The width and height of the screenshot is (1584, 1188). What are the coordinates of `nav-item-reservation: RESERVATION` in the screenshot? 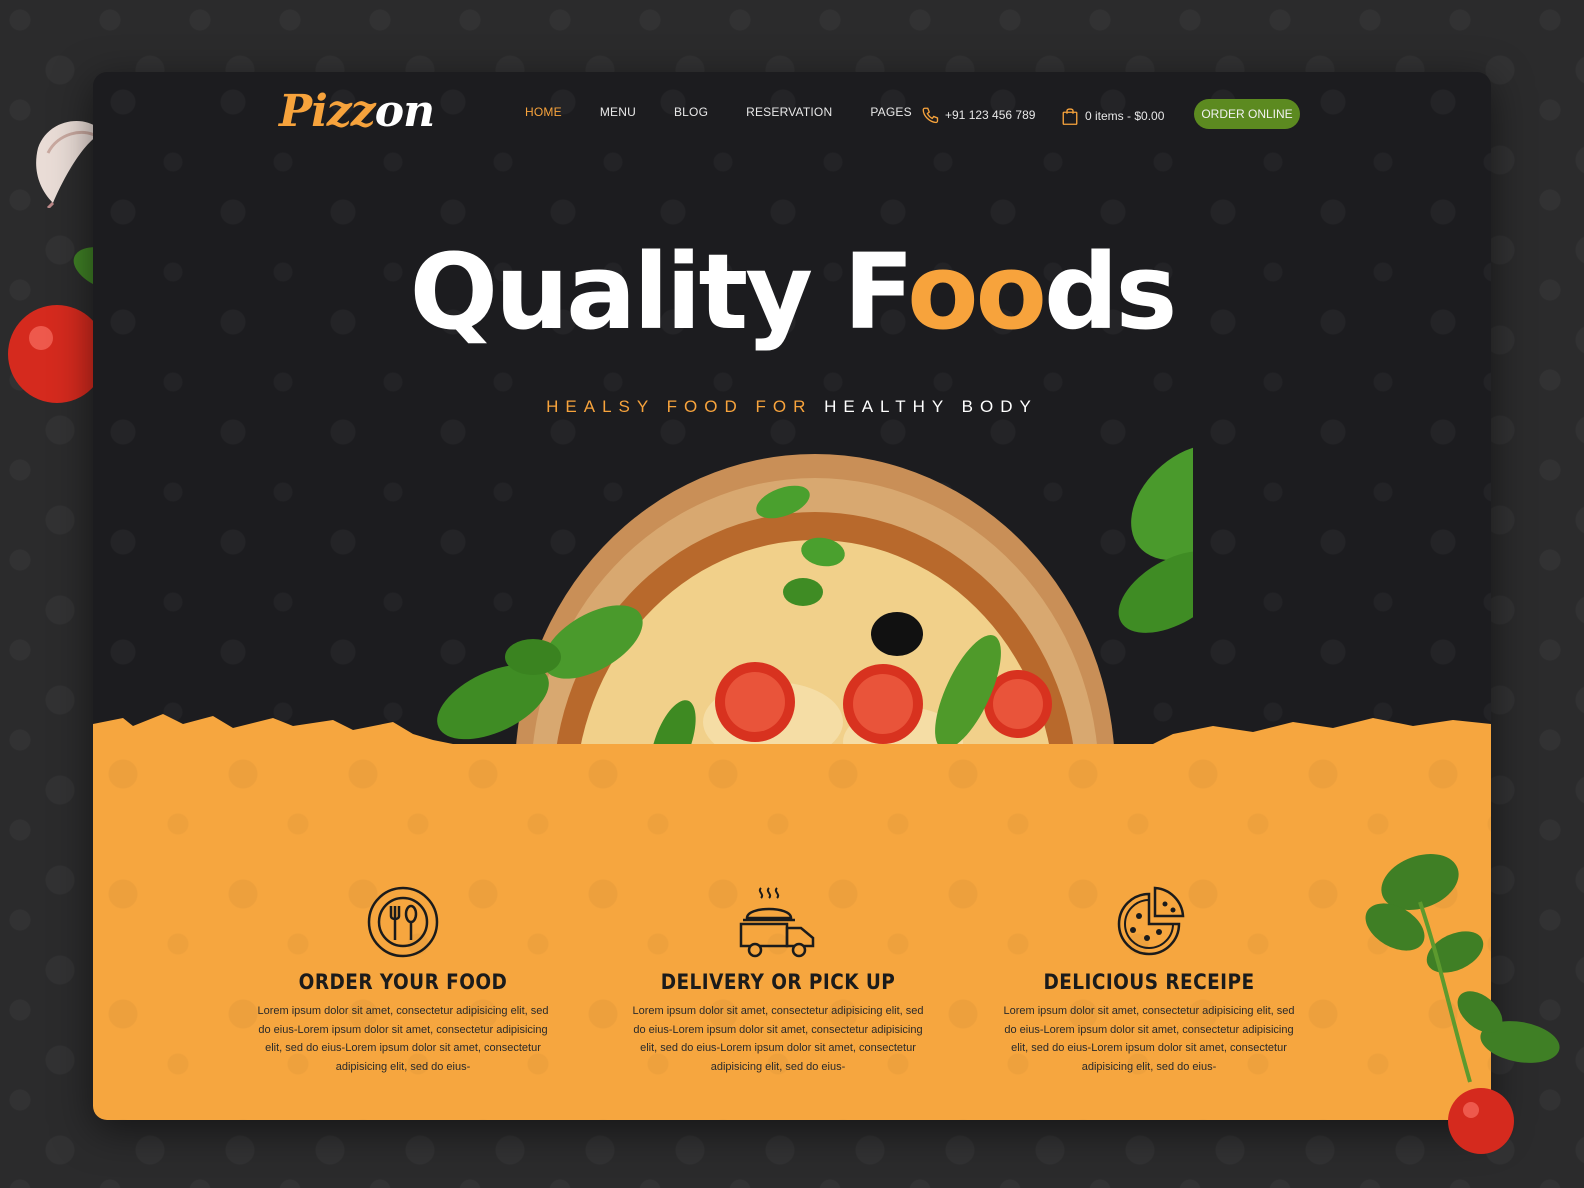 It's located at (789, 112).